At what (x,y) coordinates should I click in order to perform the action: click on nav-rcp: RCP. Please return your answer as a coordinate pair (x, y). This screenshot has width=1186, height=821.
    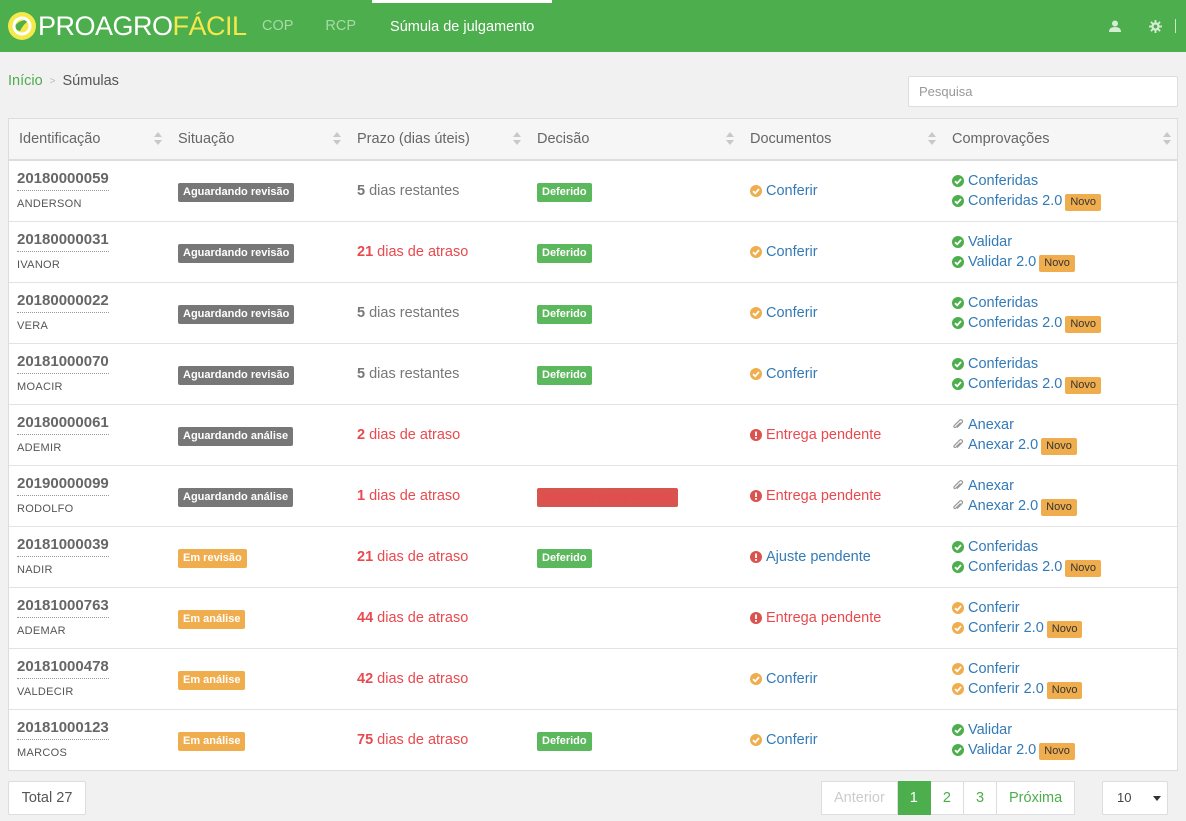
    Looking at the image, I should click on (340, 26).